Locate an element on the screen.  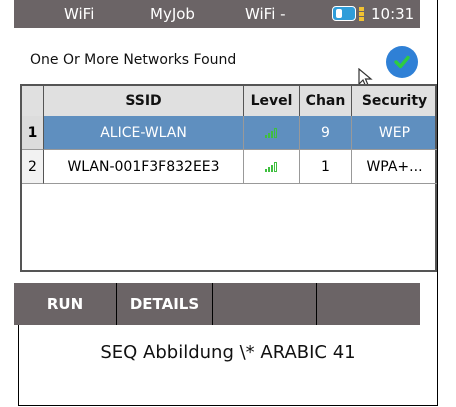
battery-level-icon is located at coordinates (361, 14).